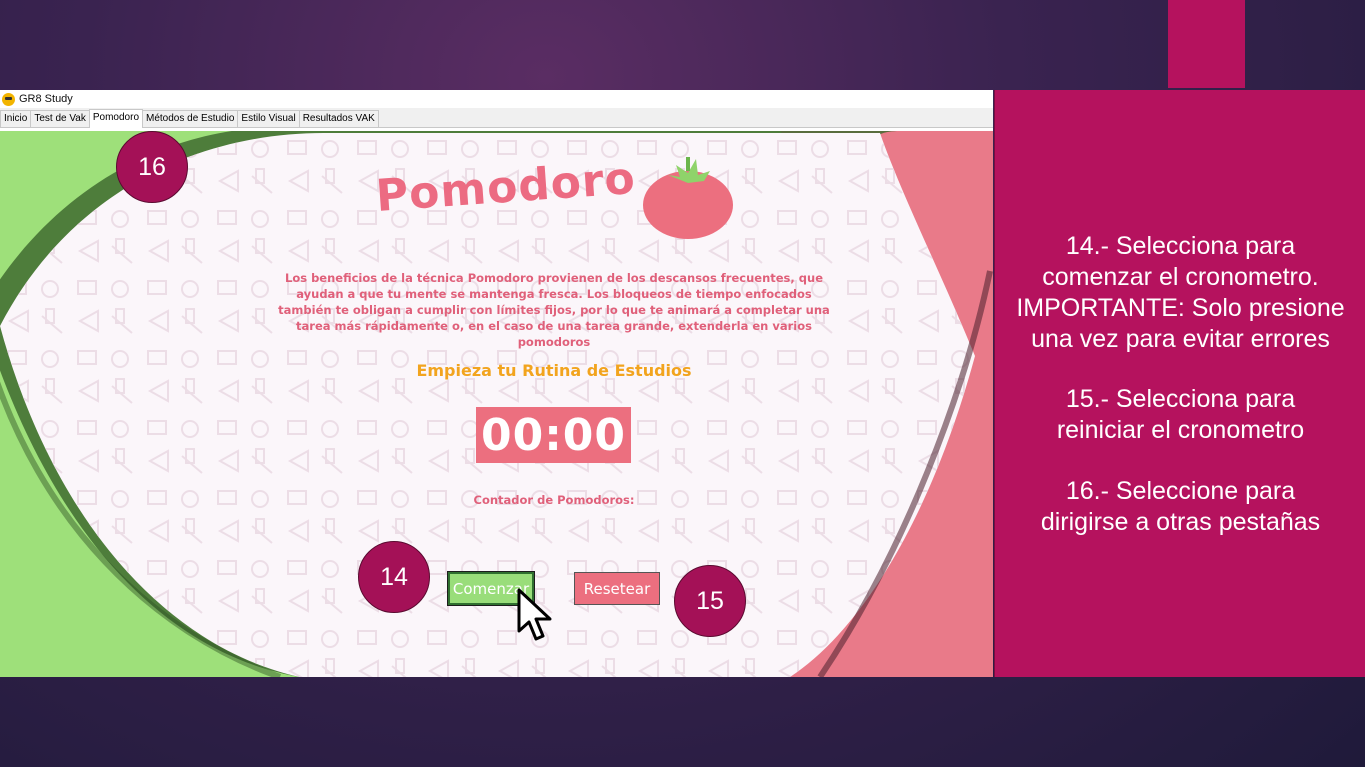  What do you see at coordinates (1180, 308) in the screenshot?
I see `instruction-line: IMPORTANTE: Solo presione` at bounding box center [1180, 308].